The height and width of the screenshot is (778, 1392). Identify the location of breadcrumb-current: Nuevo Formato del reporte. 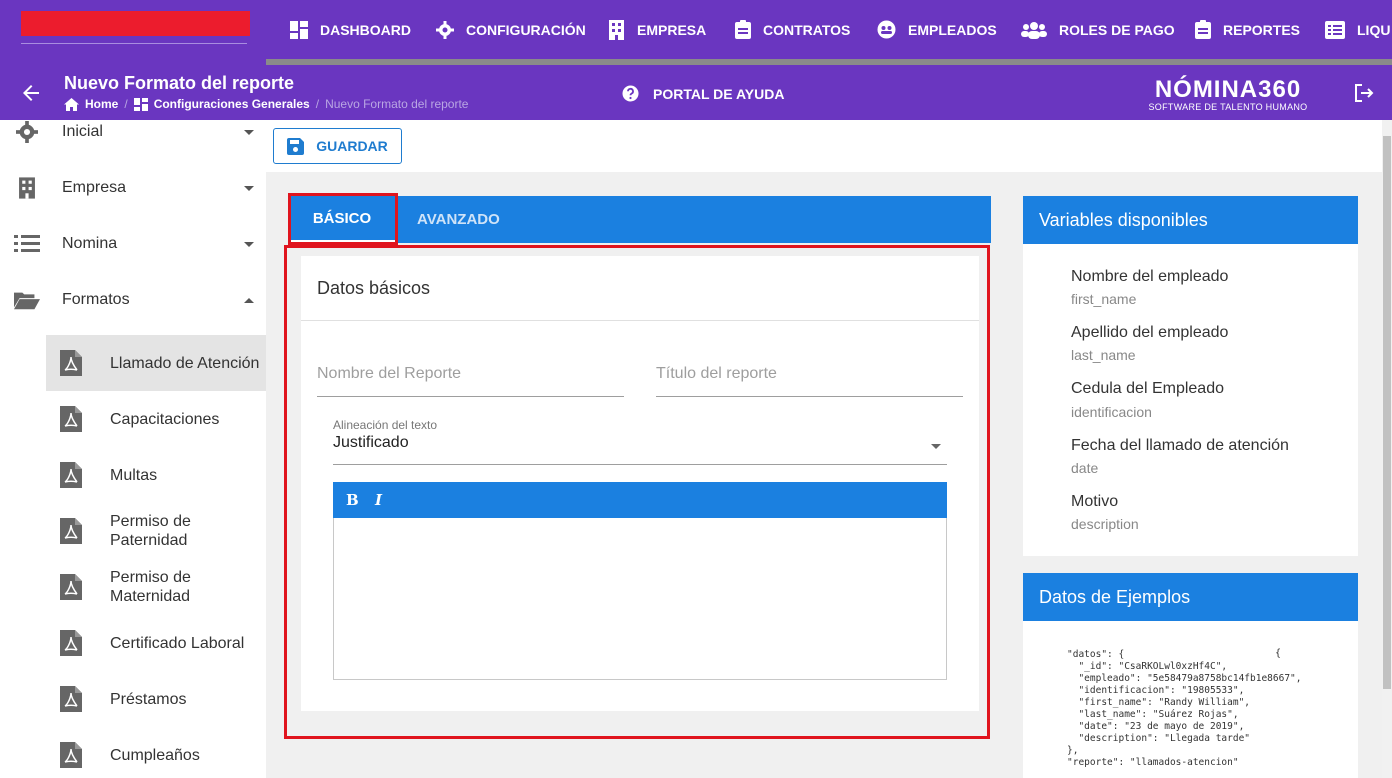
(397, 104).